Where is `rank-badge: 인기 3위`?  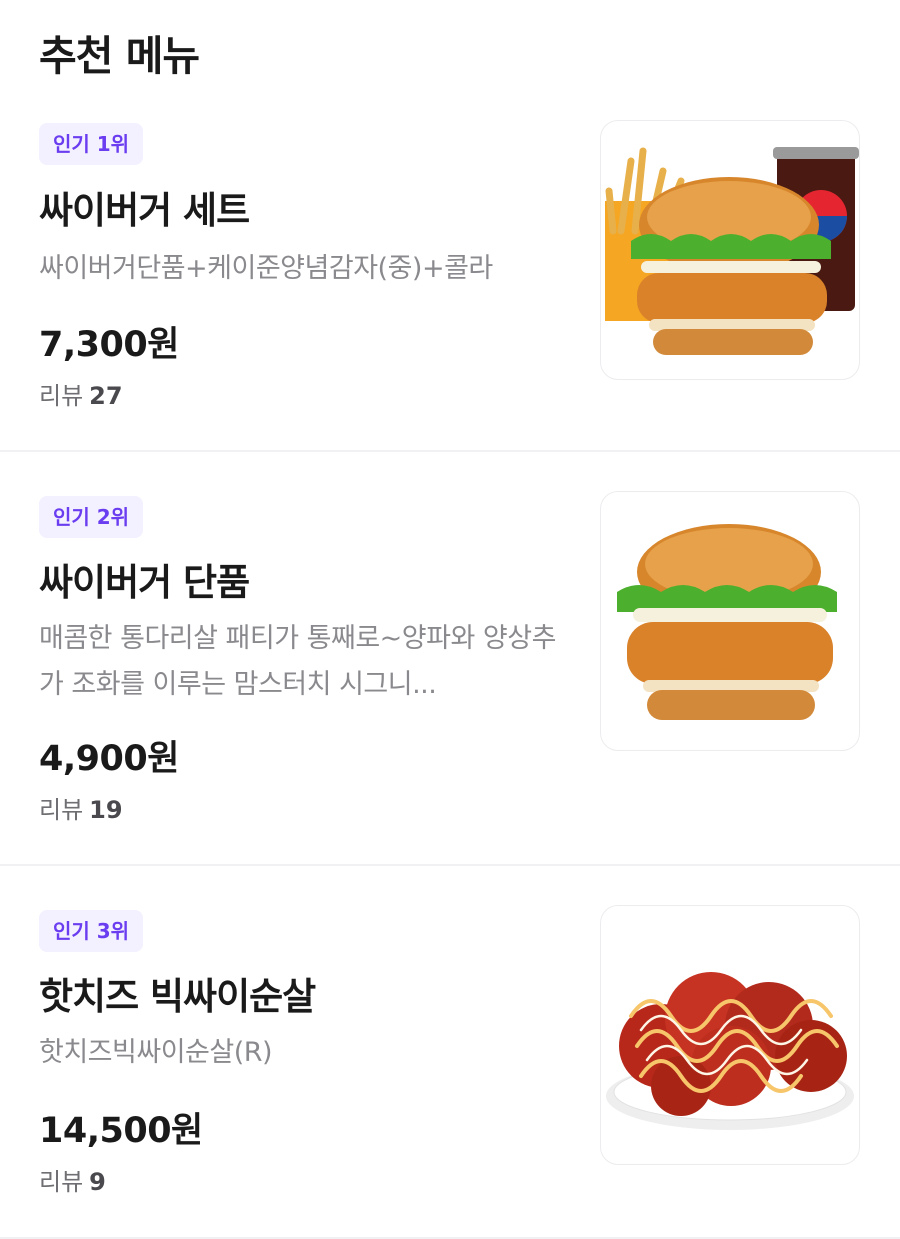 rank-badge: 인기 3위 is located at coordinates (91, 931).